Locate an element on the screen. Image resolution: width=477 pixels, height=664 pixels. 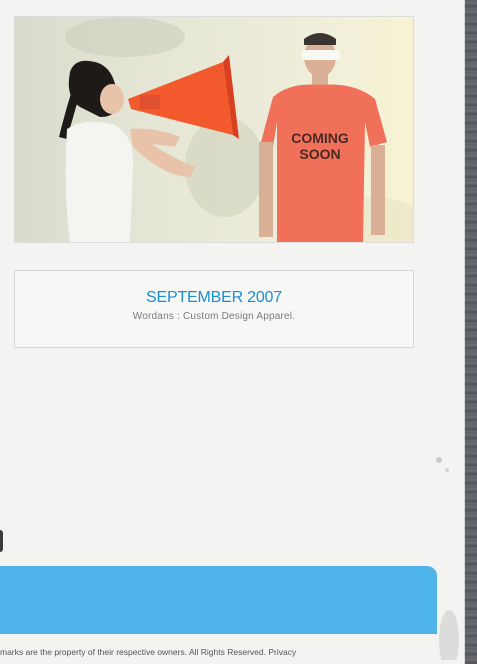
caption-subtitle: Wordans : Custom Design Apparel. is located at coordinates (214, 316).